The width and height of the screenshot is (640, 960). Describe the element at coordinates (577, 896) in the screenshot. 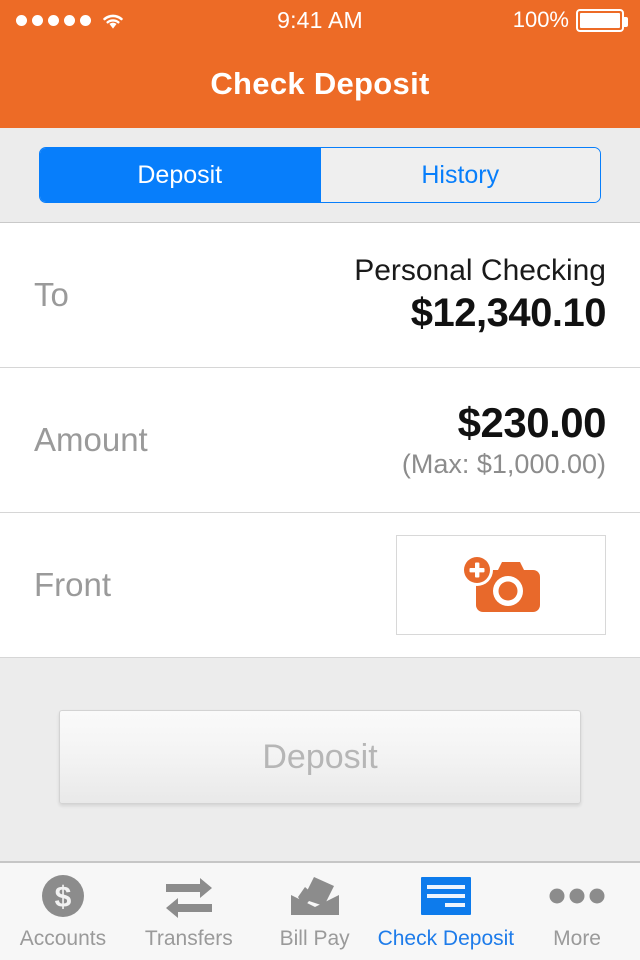

I see `ellipsis-icon` at that location.